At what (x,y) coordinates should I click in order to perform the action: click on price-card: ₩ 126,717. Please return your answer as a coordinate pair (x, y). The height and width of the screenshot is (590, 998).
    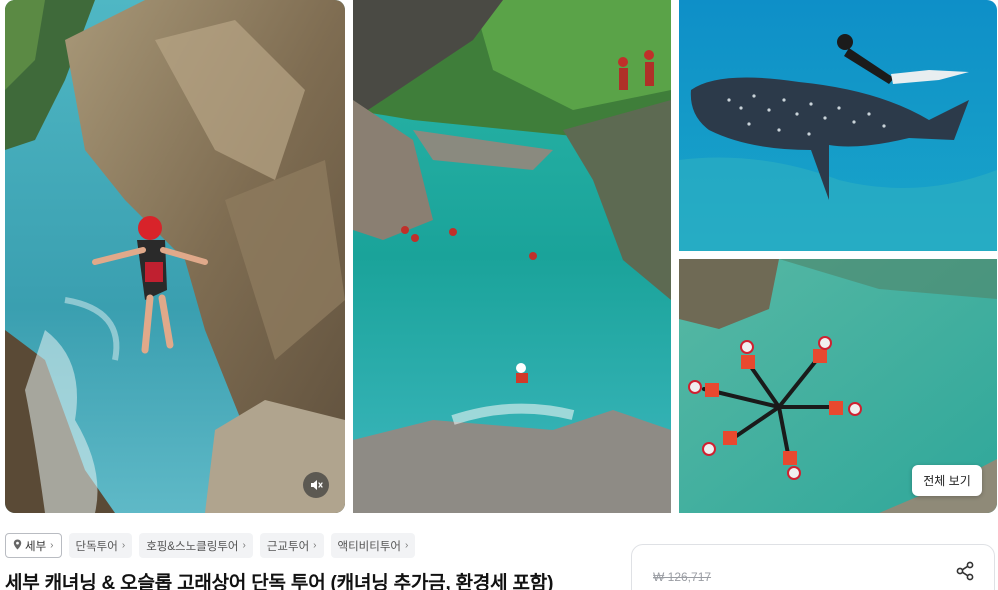
    Looking at the image, I should click on (813, 567).